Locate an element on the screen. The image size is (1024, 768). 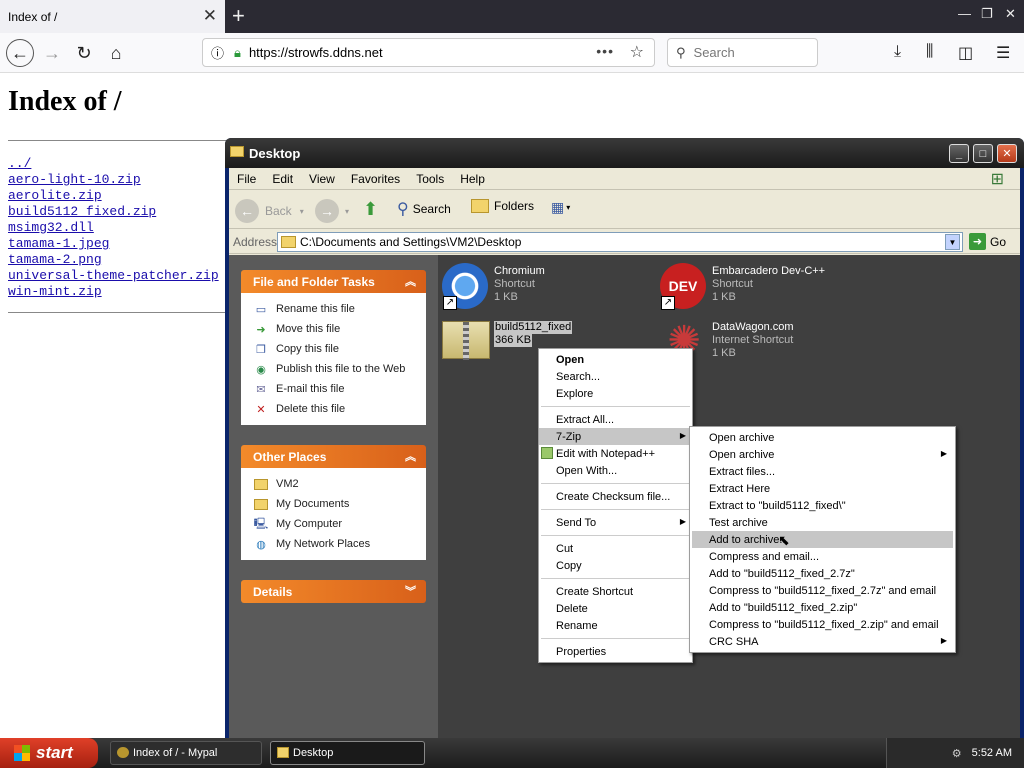
menu-edit: Edit is located at coordinates (282, 179).